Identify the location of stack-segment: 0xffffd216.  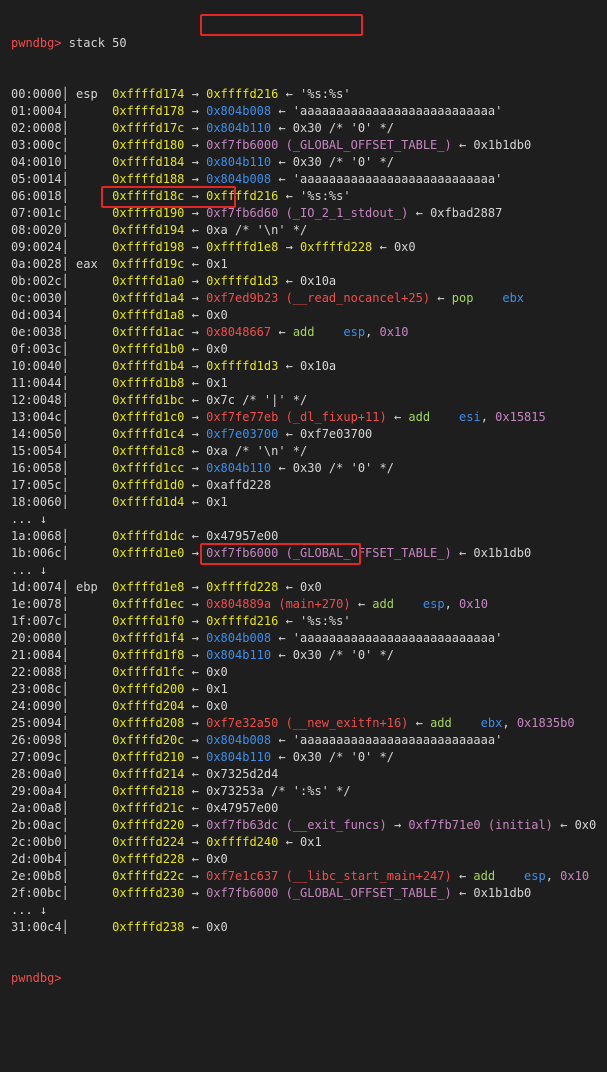
(242, 94).